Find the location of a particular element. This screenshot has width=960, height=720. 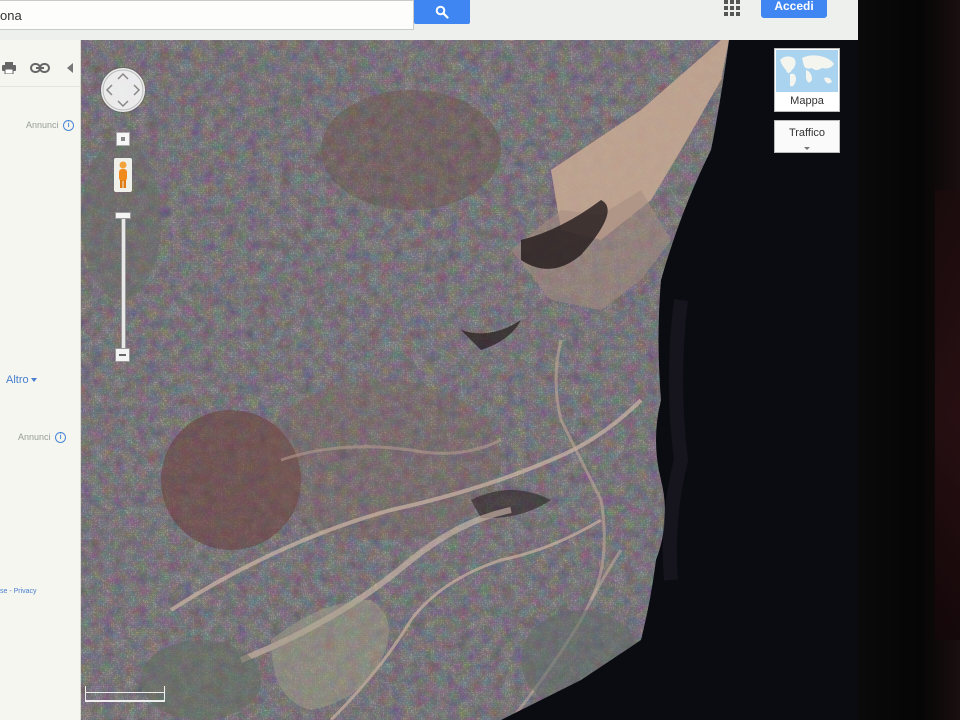

more-link-label: Altro is located at coordinates (17, 380).